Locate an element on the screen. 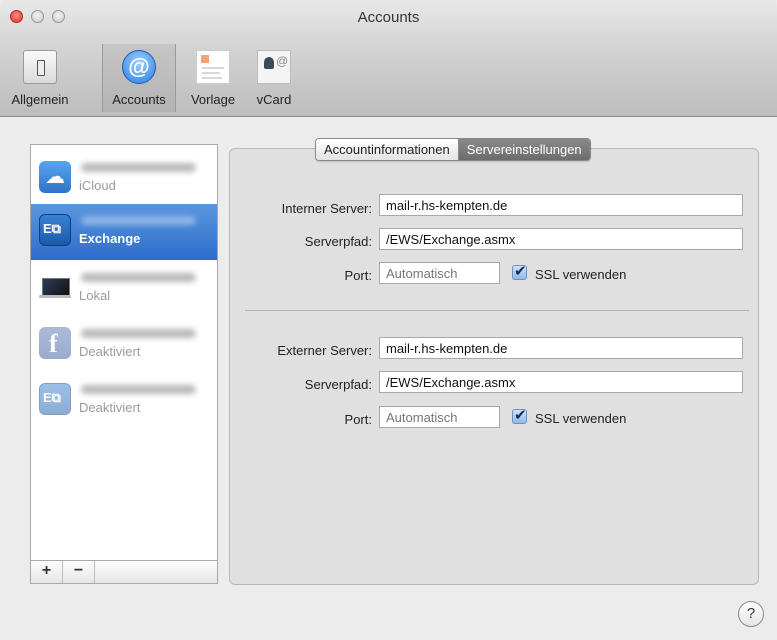 The image size is (777, 640). internal-port-label: Port: is located at coordinates (358, 275).